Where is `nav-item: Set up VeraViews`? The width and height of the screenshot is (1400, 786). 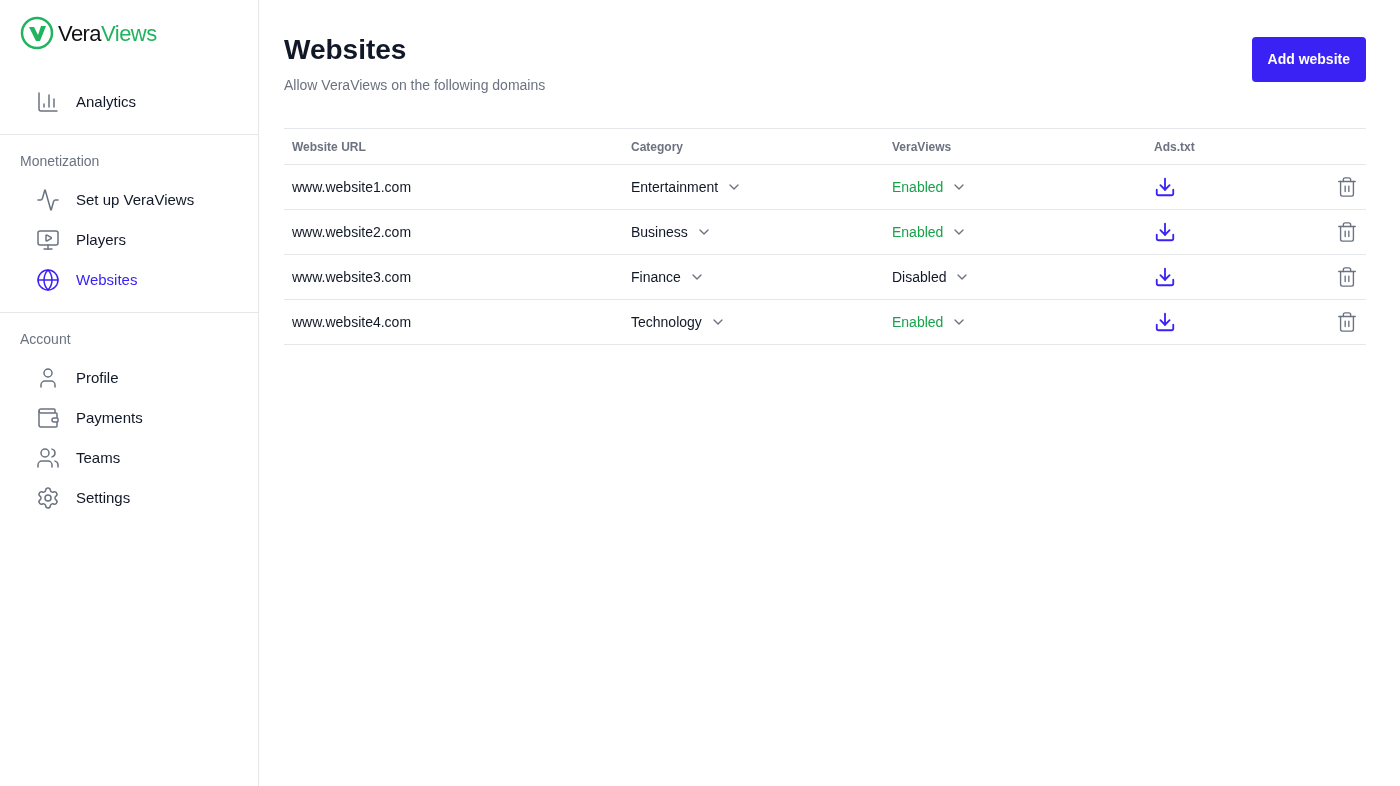 nav-item: Set up VeraViews is located at coordinates (129, 200).